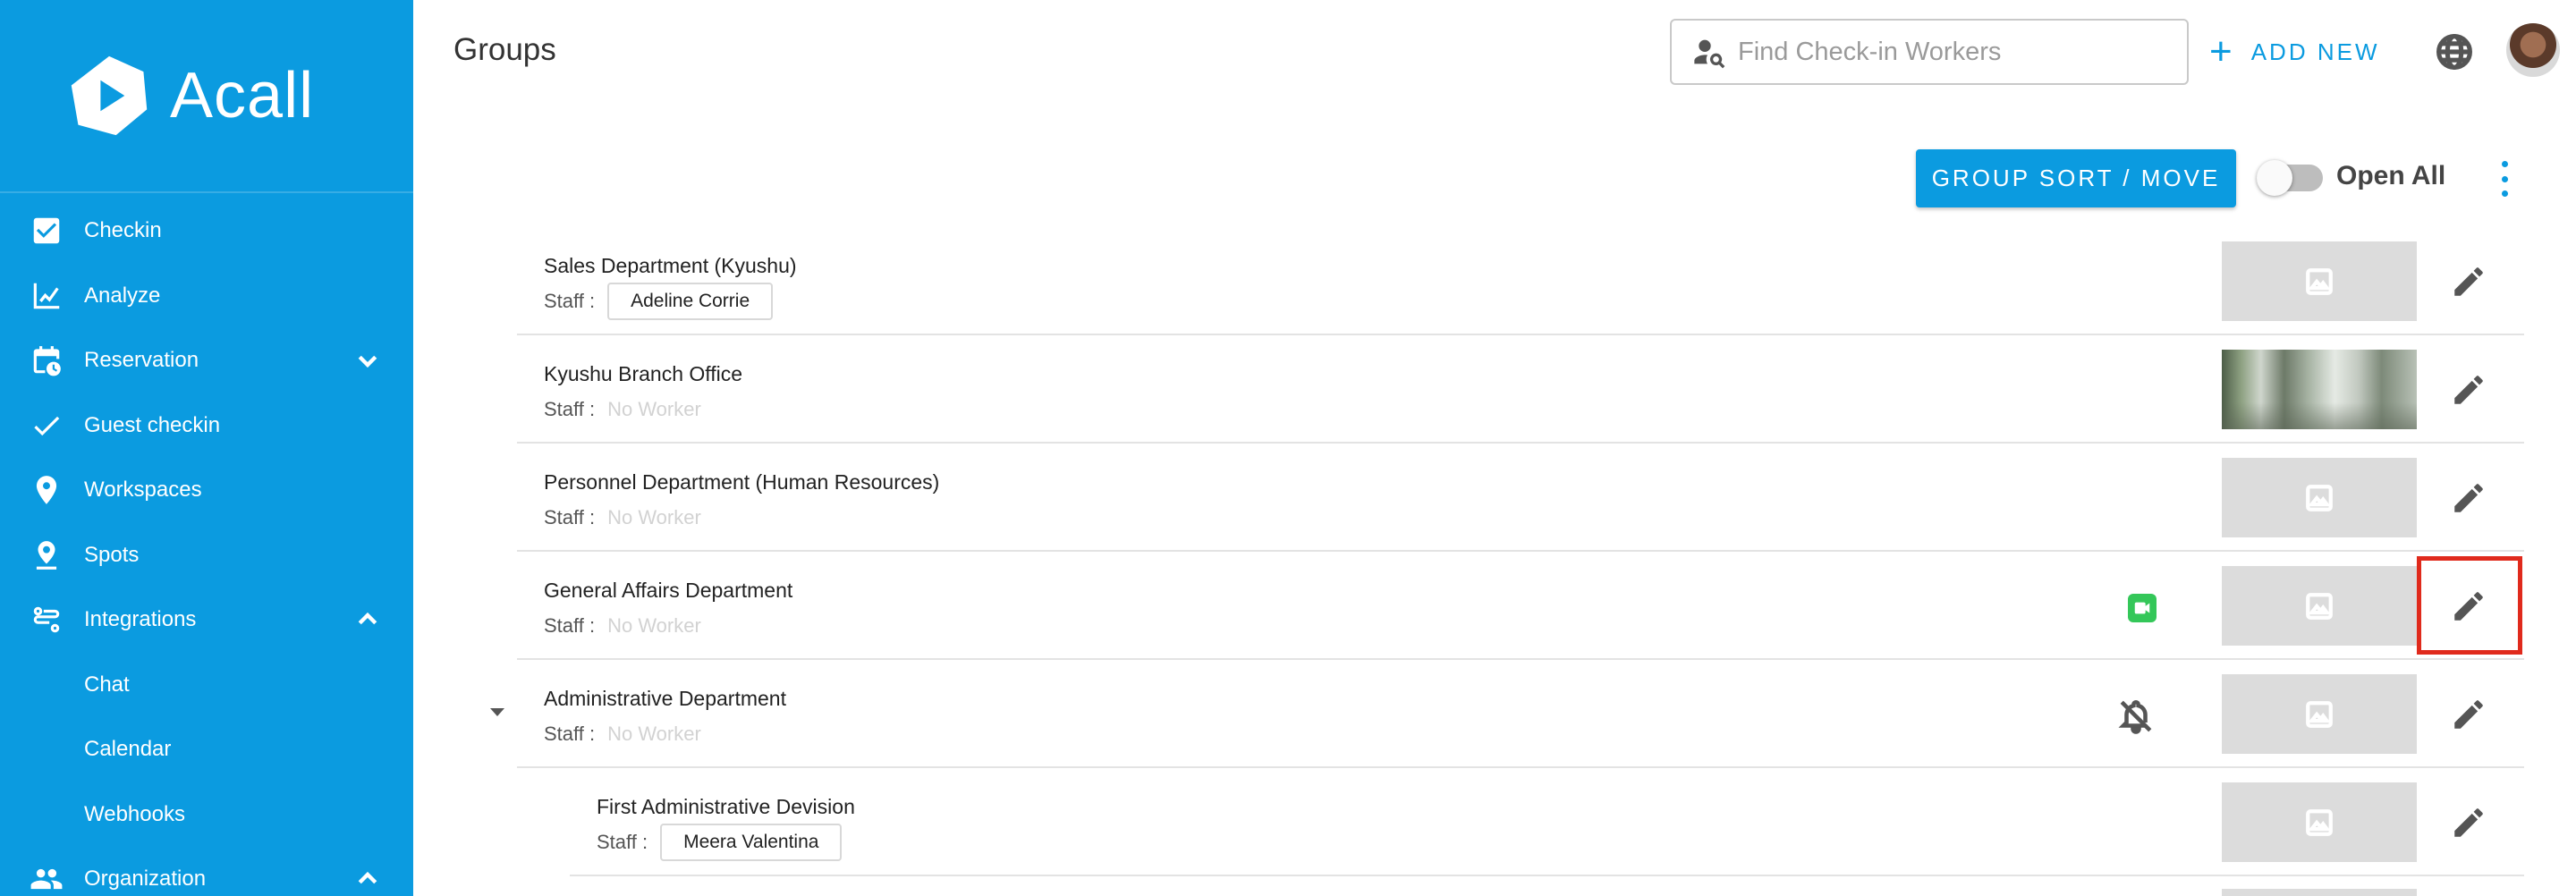  Describe the element at coordinates (46, 426) in the screenshot. I see `check-icon` at that location.